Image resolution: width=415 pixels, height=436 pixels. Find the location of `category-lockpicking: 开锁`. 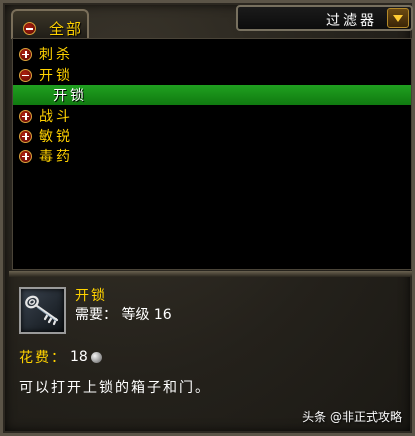

category-lockpicking: 开锁 is located at coordinates (214, 75).